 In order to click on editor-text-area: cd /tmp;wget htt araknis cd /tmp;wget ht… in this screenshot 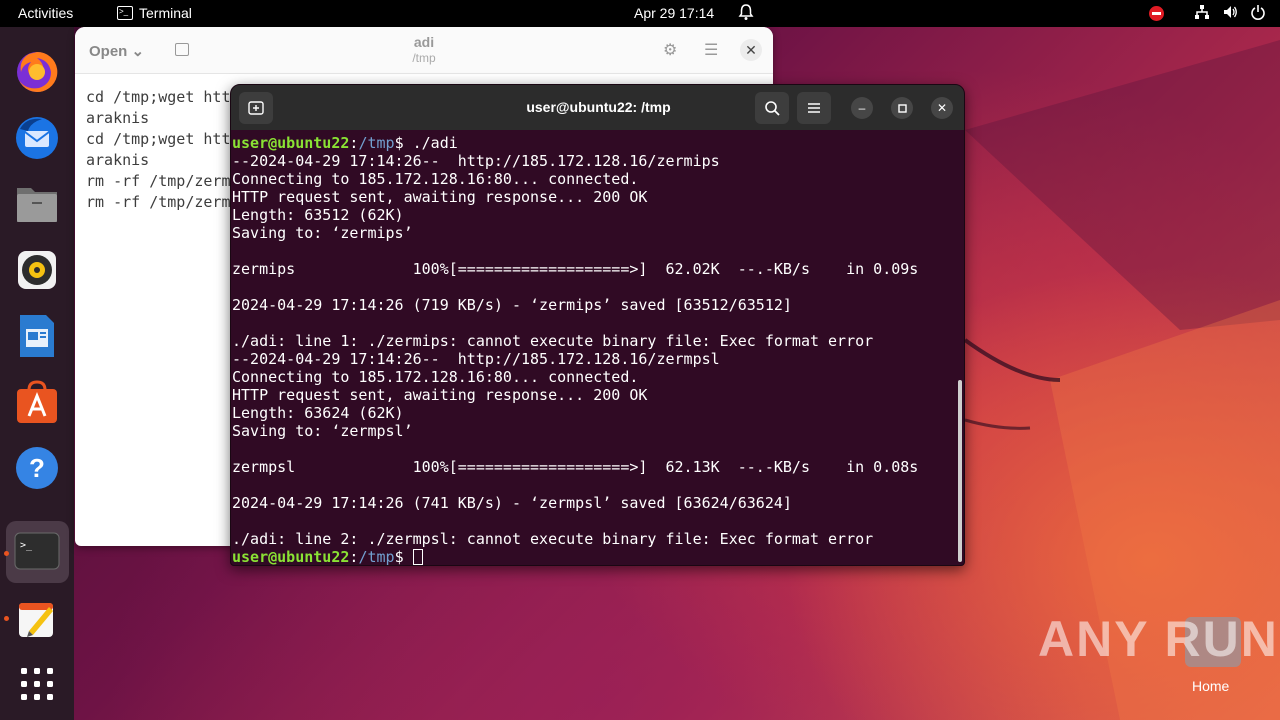, I will do `click(158, 171)`.